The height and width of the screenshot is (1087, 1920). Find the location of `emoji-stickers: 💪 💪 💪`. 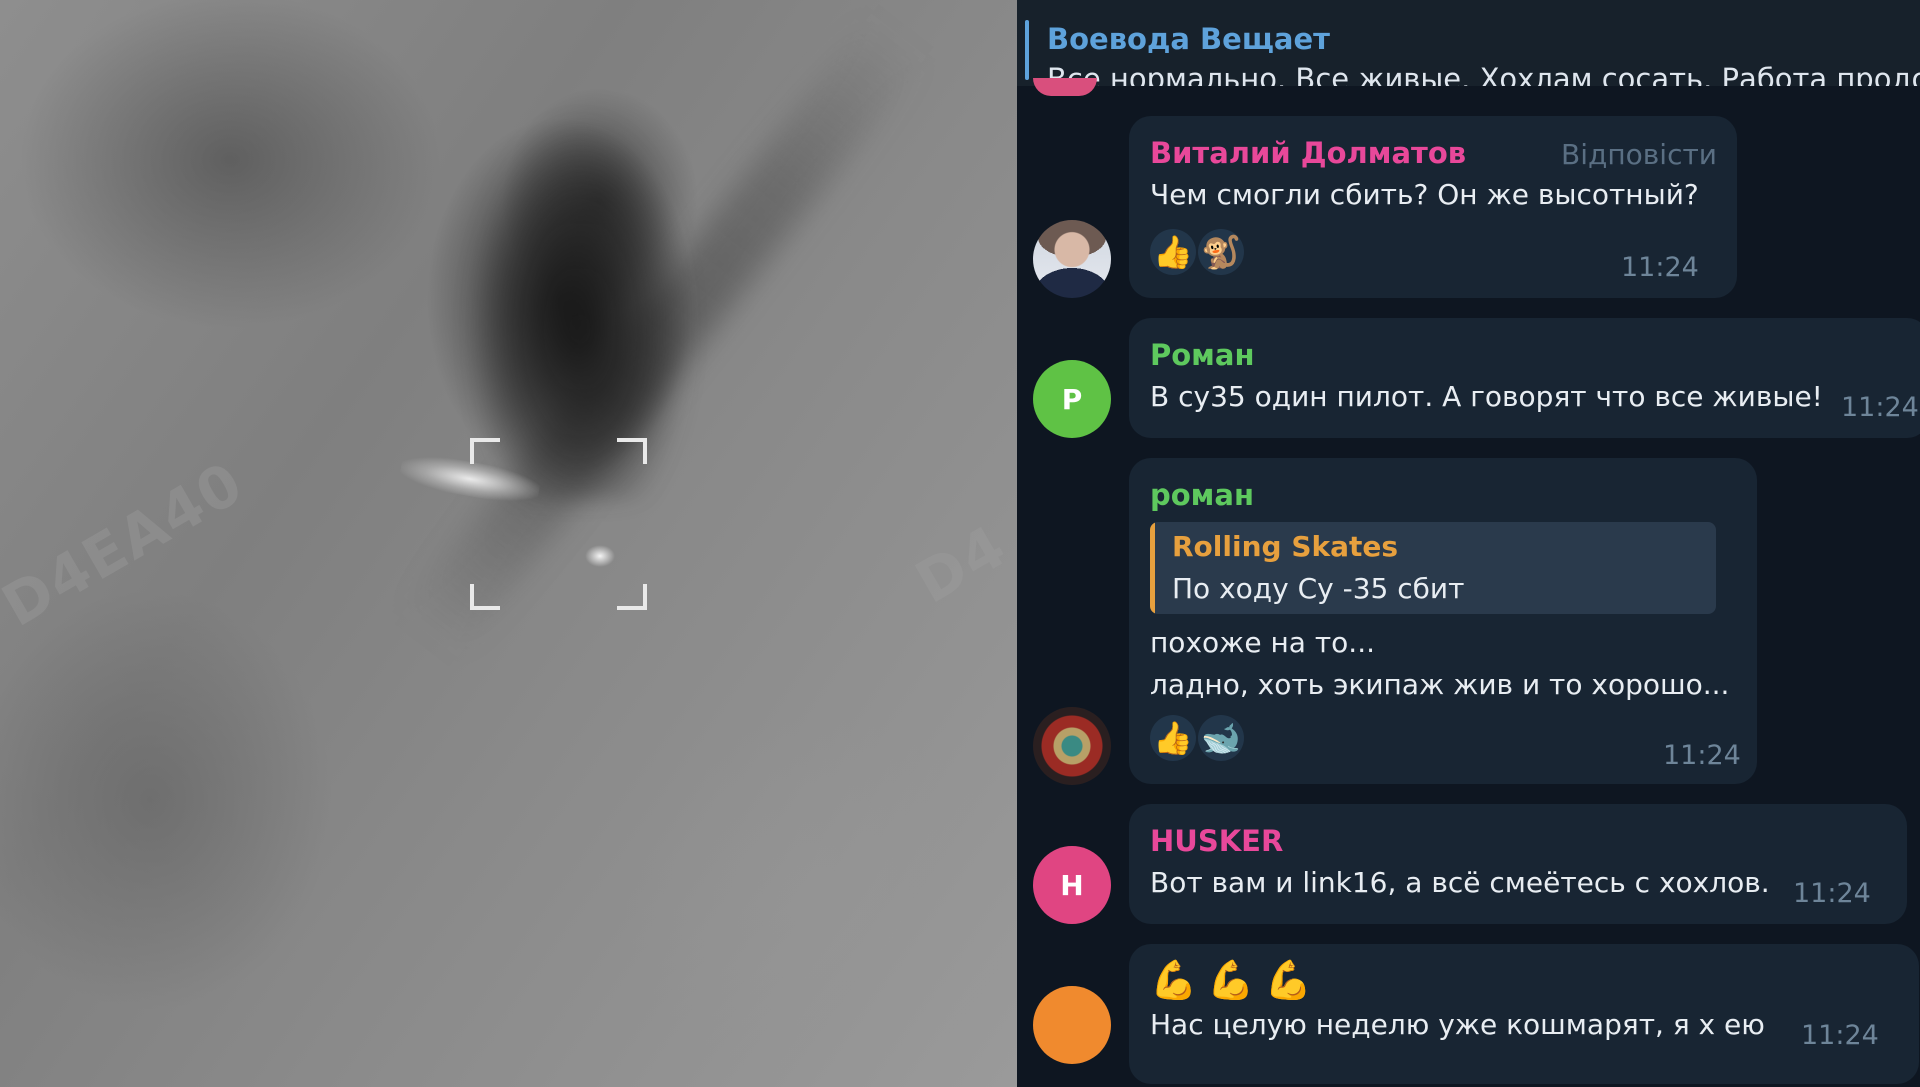

emoji-stickers: 💪 💪 💪 is located at coordinates (1231, 980).